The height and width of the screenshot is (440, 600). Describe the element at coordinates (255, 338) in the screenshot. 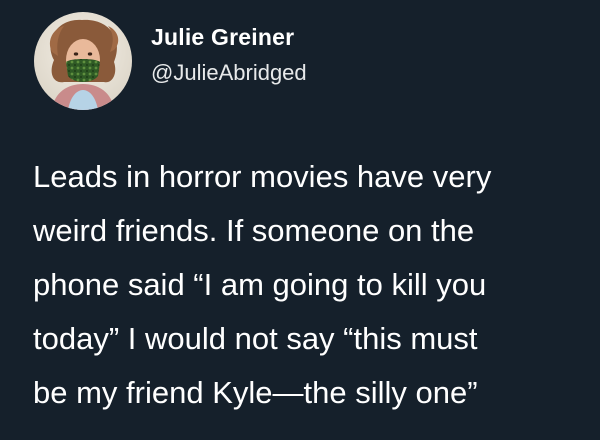

I see `tweet-line: today” I would not say “this must` at that location.